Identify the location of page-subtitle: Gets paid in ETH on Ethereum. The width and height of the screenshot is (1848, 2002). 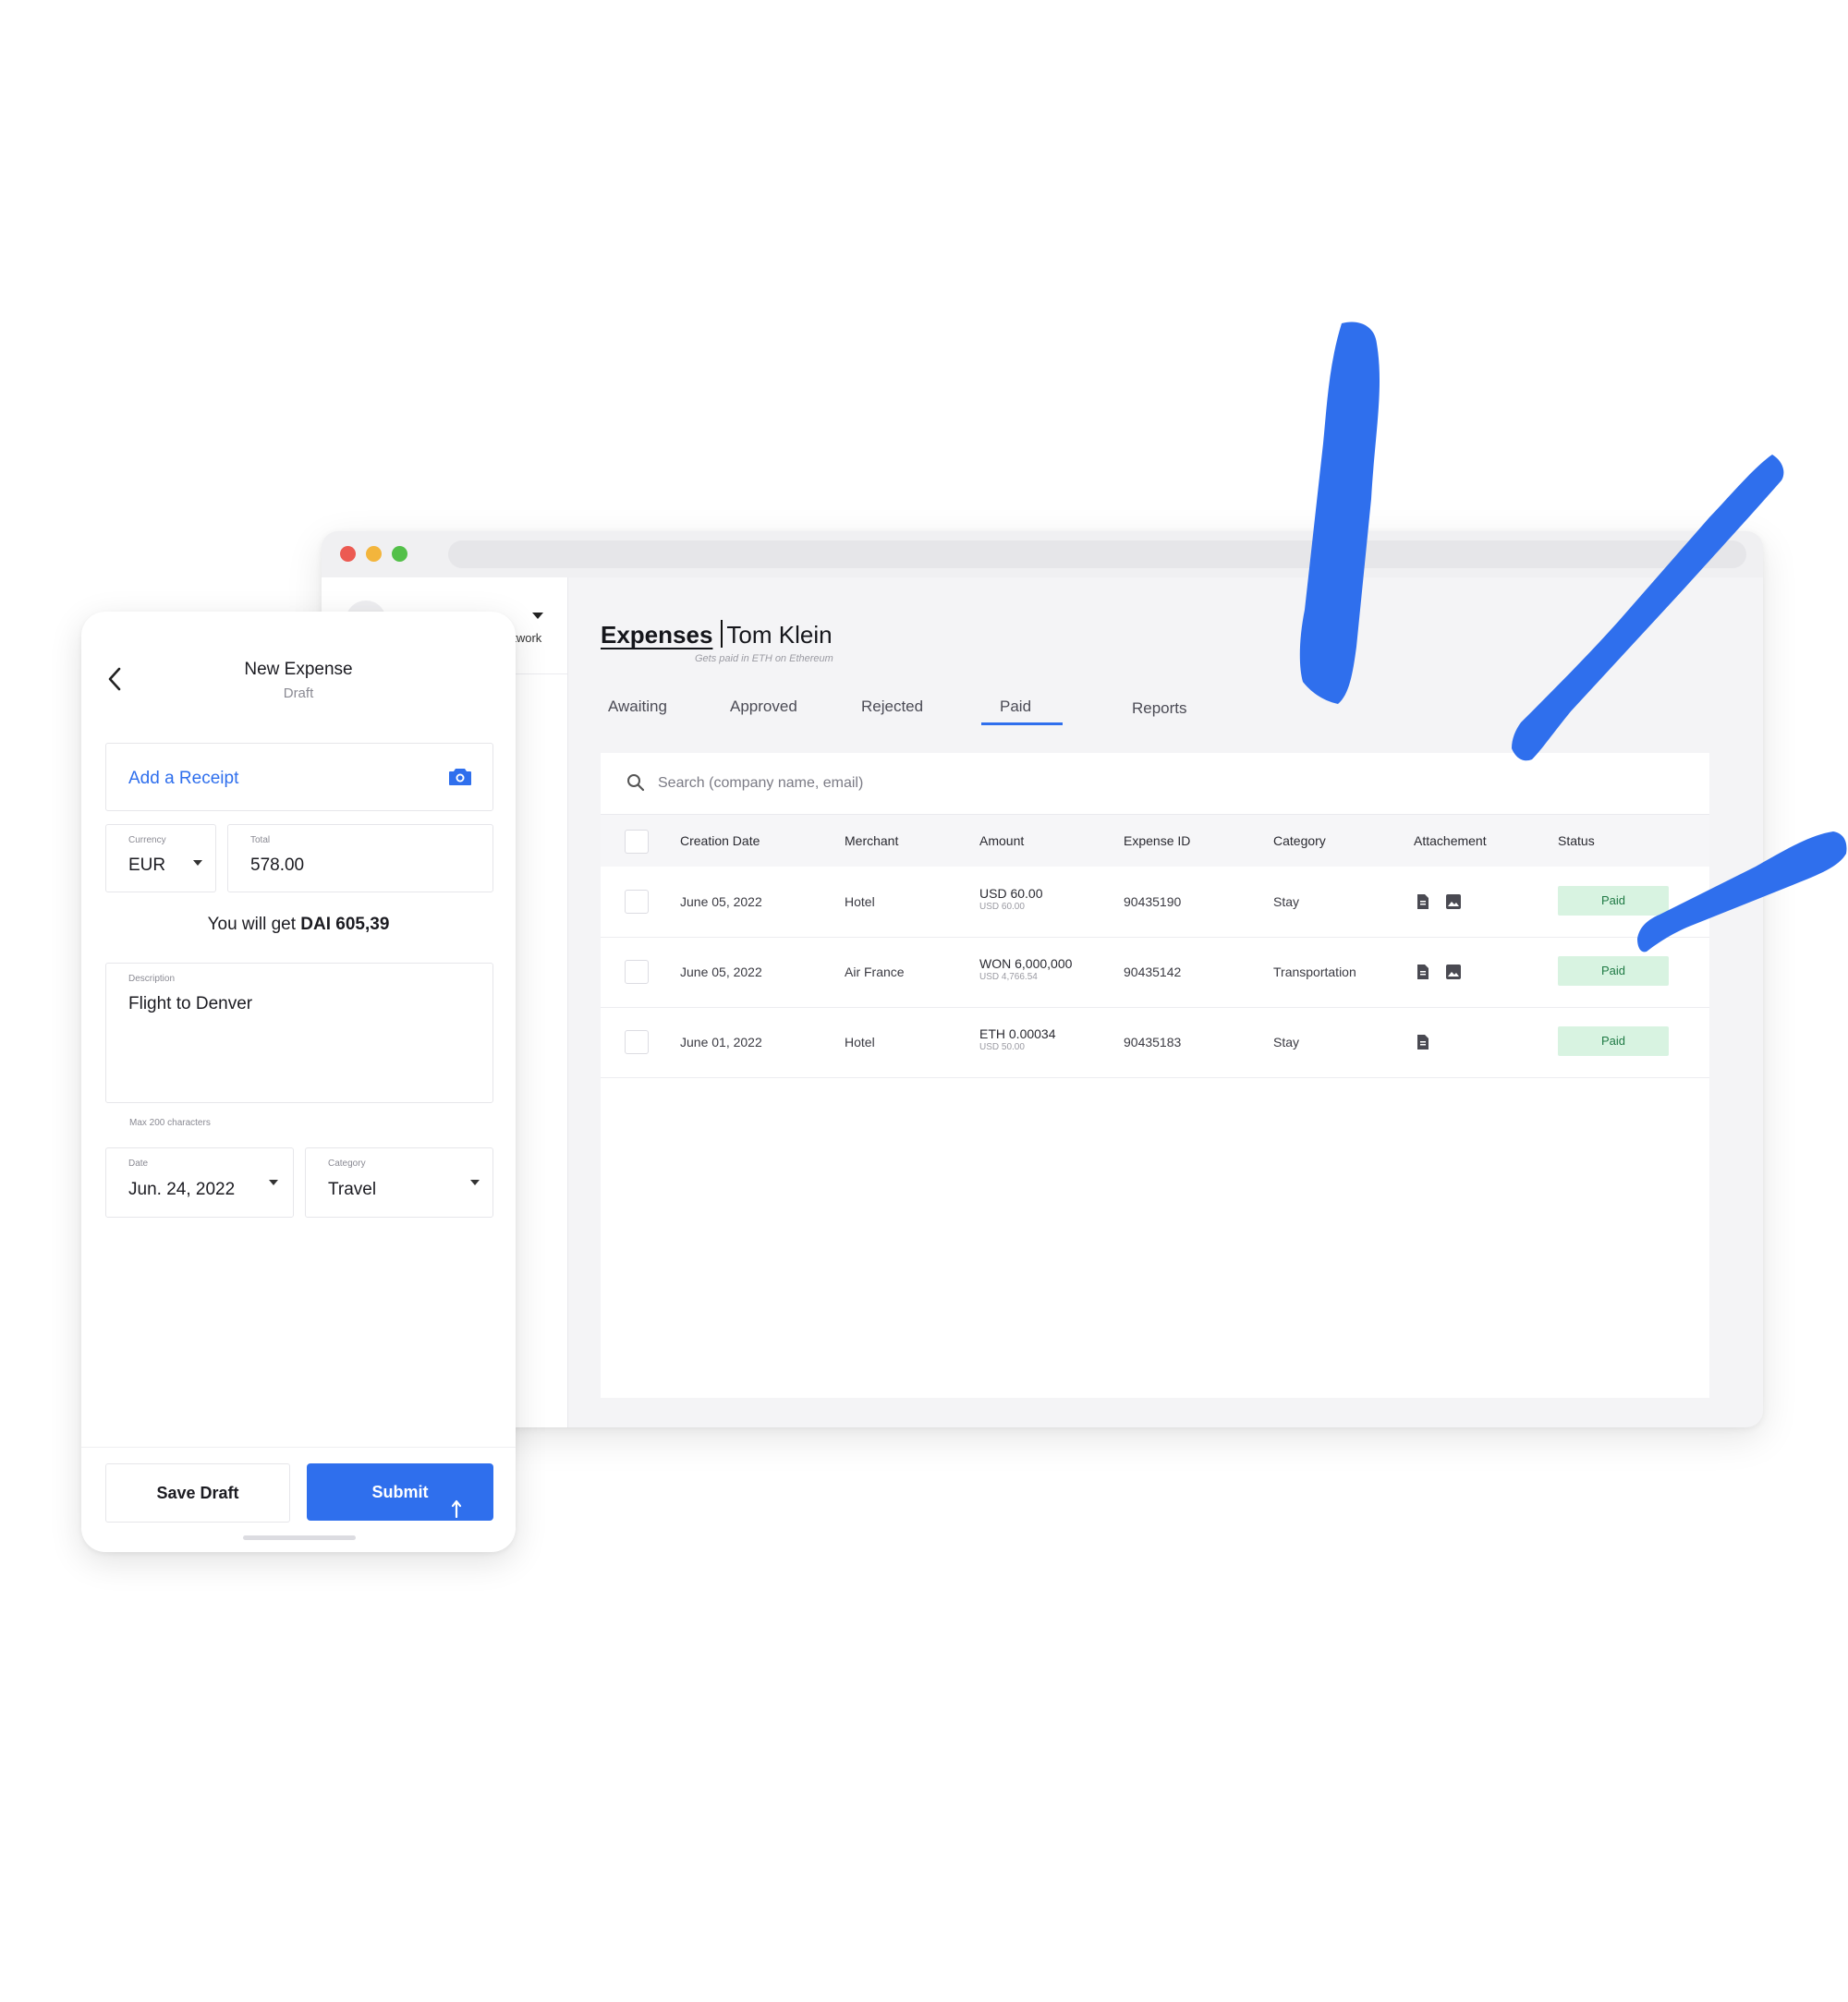
(764, 658).